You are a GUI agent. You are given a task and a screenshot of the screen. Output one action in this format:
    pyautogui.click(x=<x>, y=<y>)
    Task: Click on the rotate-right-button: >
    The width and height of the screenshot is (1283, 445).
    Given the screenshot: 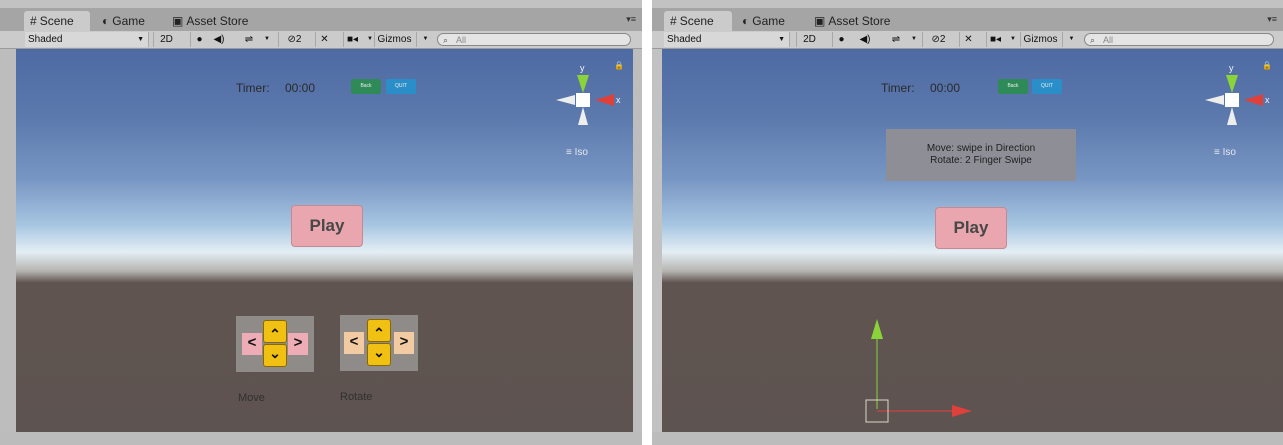 What is the action you would take?
    pyautogui.click(x=404, y=343)
    